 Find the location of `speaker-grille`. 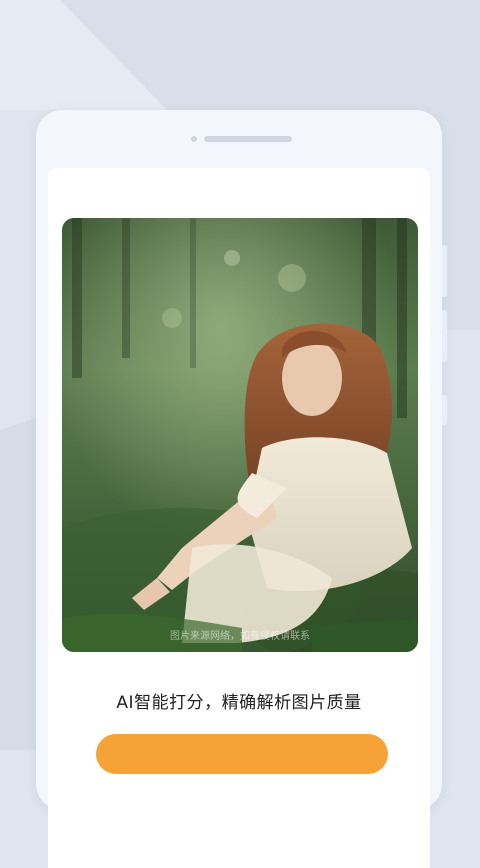

speaker-grille is located at coordinates (248, 139).